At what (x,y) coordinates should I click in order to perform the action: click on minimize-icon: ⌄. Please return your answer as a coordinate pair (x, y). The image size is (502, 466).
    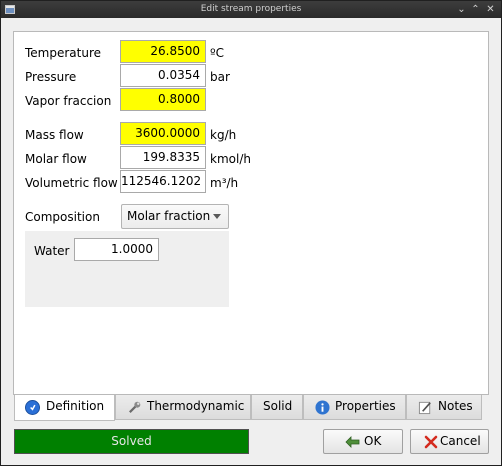
    Looking at the image, I should click on (461, 9).